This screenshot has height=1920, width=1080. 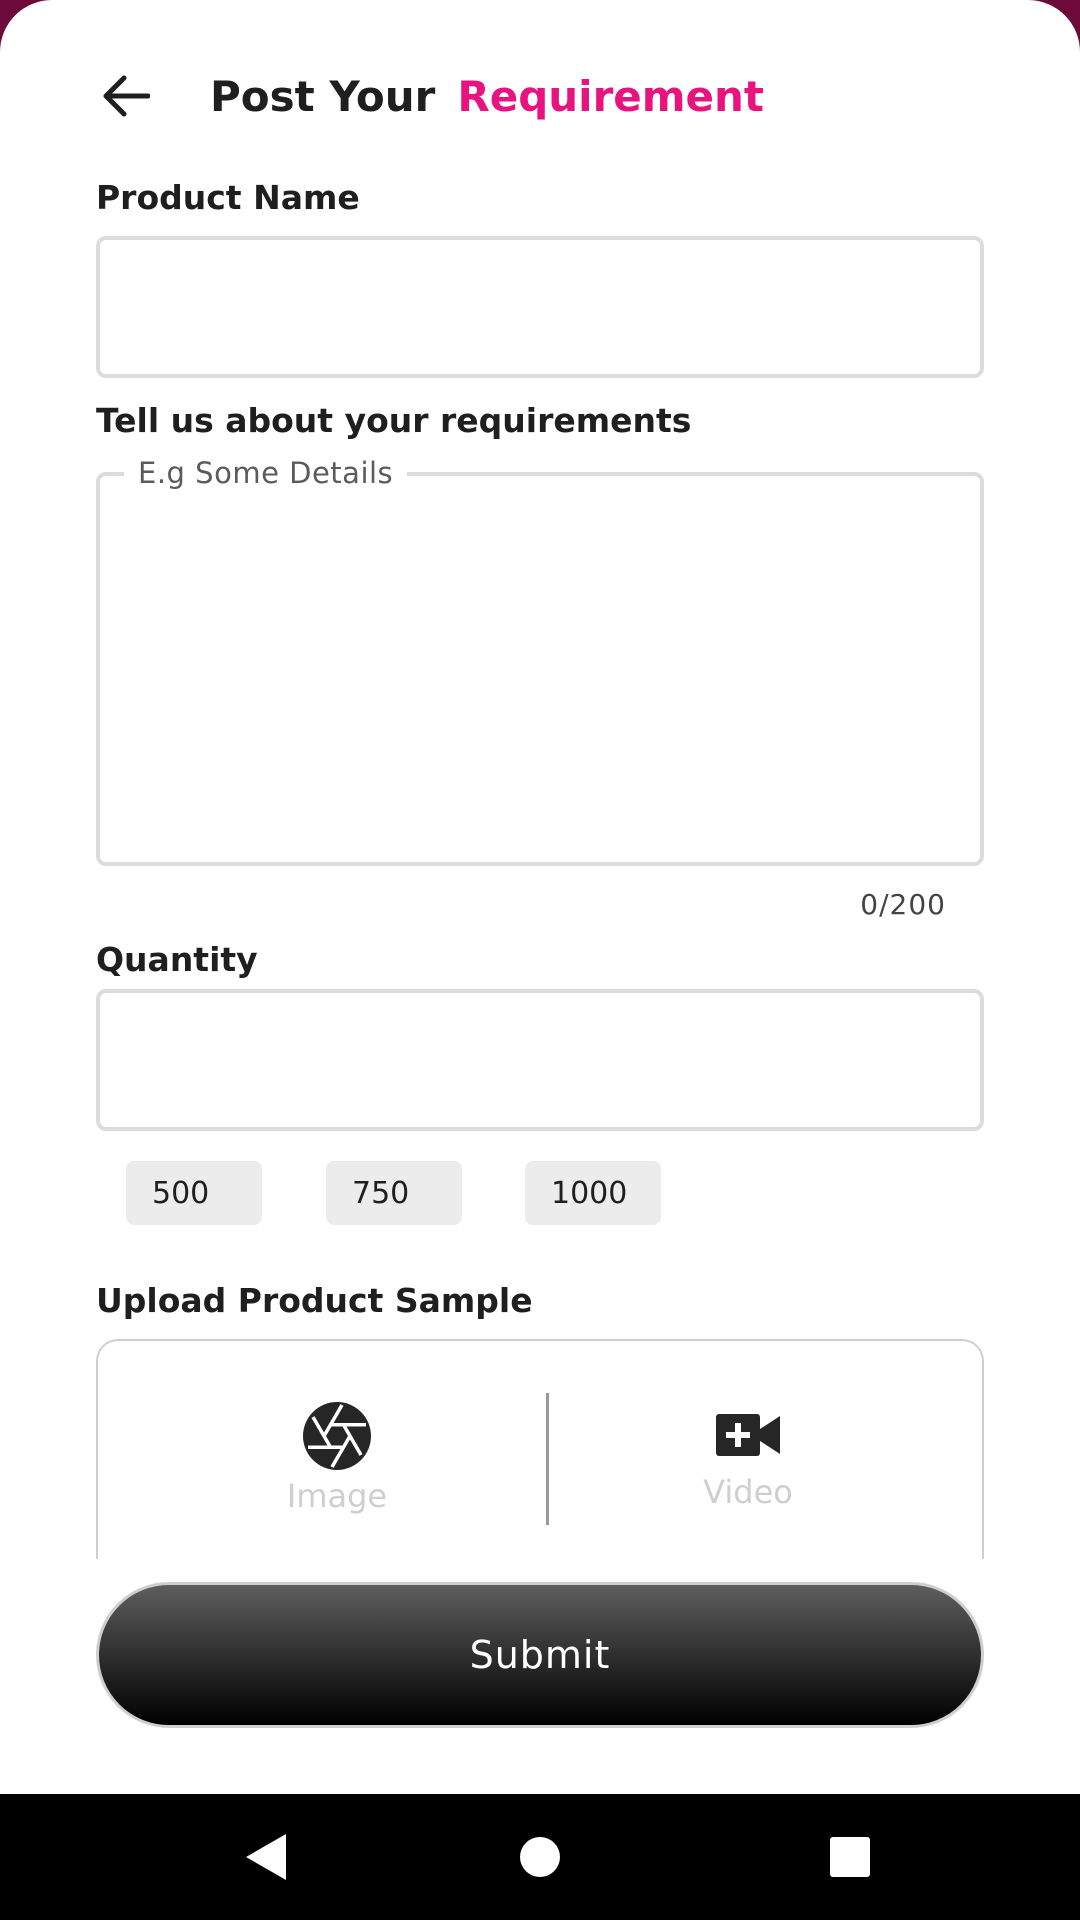 I want to click on product-name-input, so click(x=540, y=307).